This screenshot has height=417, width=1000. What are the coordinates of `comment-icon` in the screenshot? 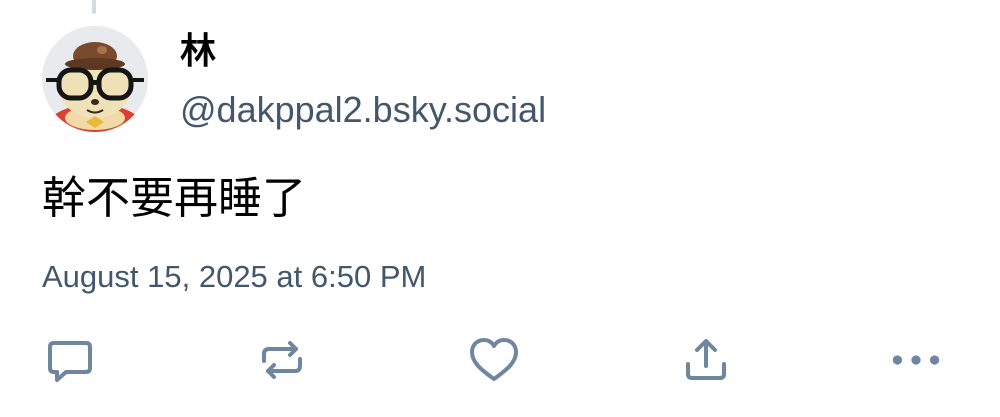 It's located at (70, 361).